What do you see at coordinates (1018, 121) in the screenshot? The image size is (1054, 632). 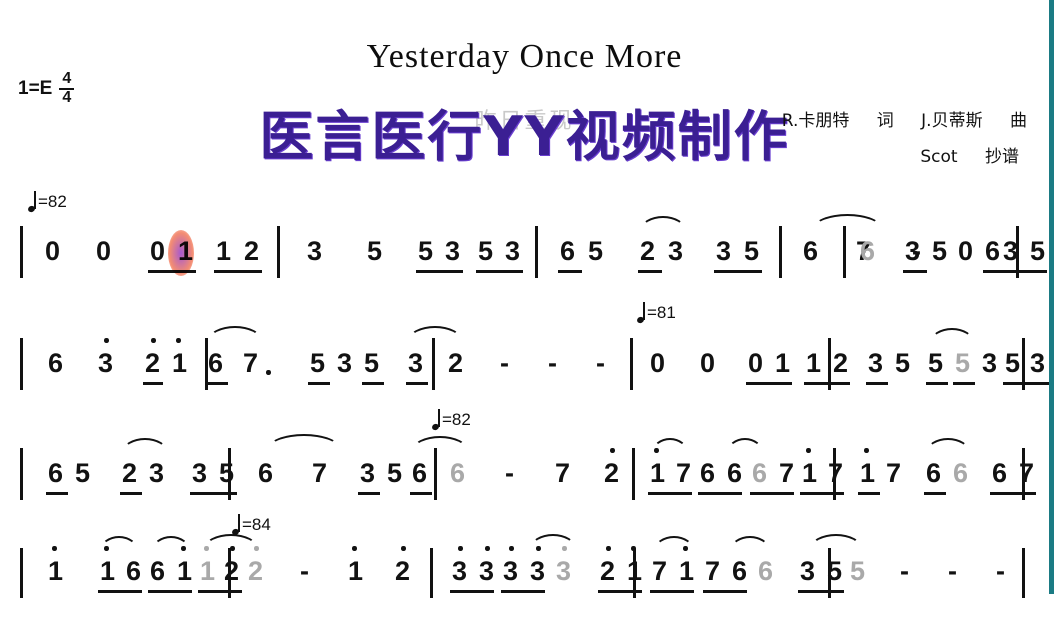 I see `composer-role: 曲` at bounding box center [1018, 121].